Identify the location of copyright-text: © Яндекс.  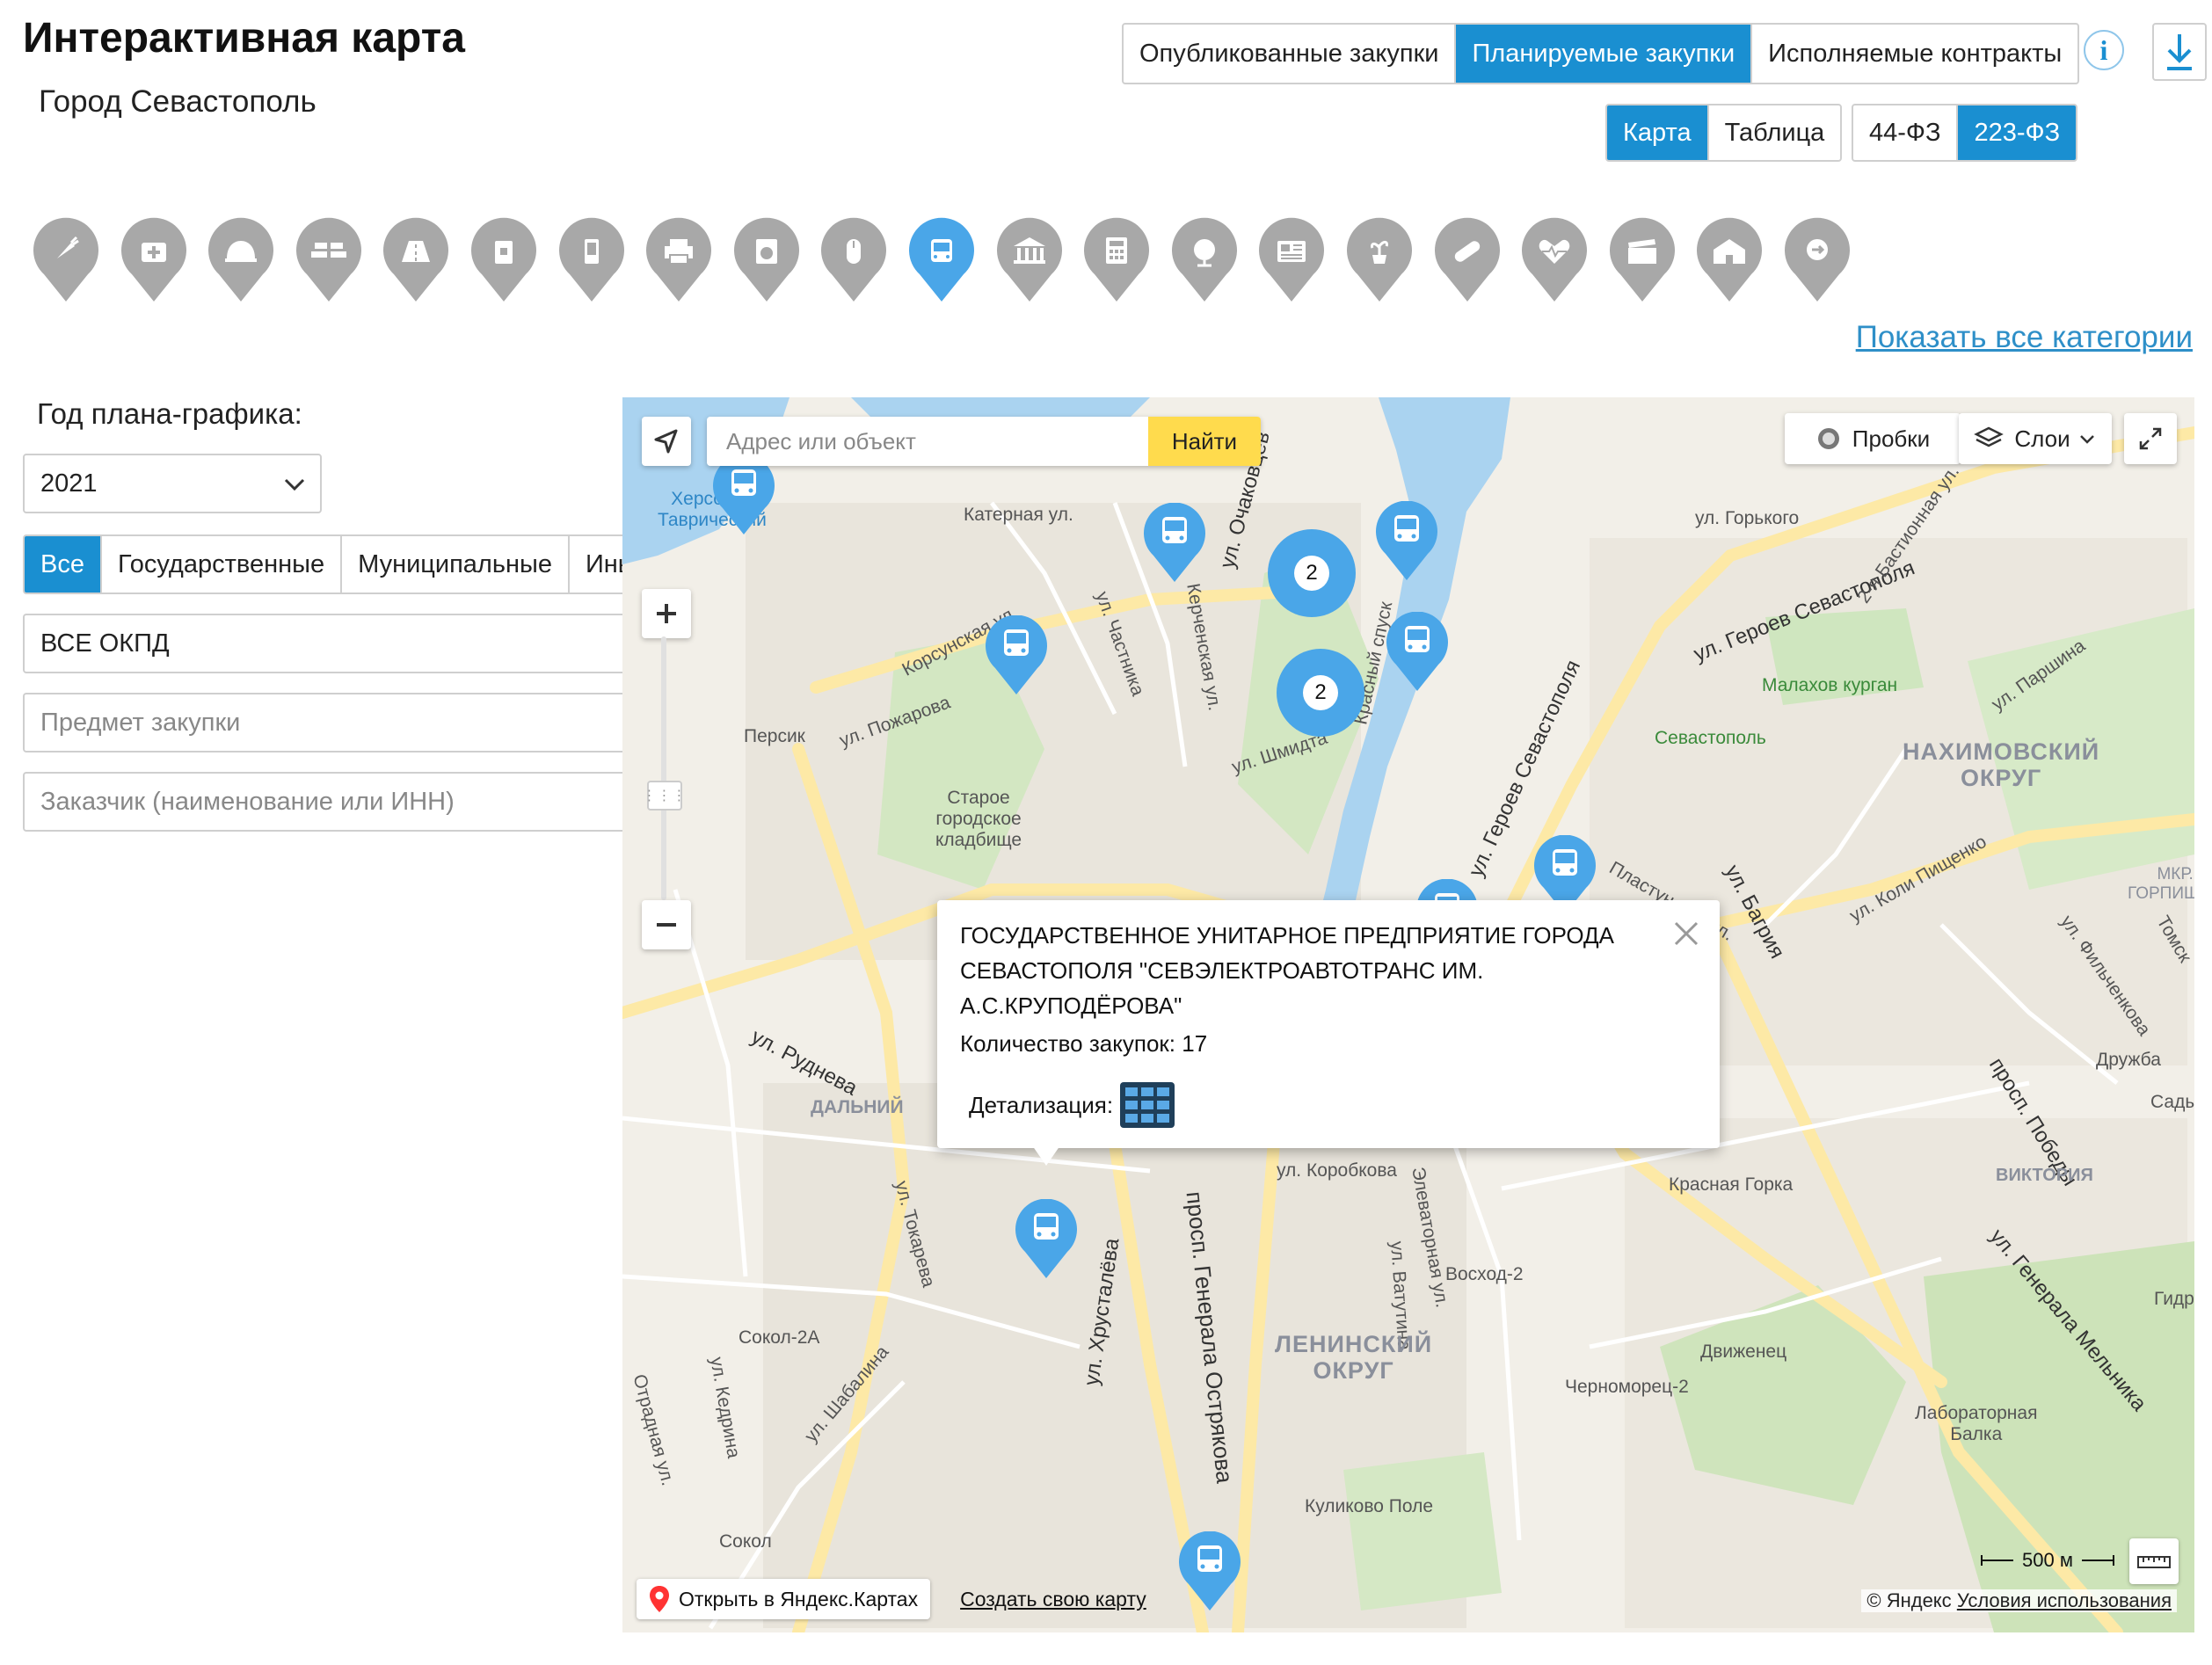
(1909, 1600).